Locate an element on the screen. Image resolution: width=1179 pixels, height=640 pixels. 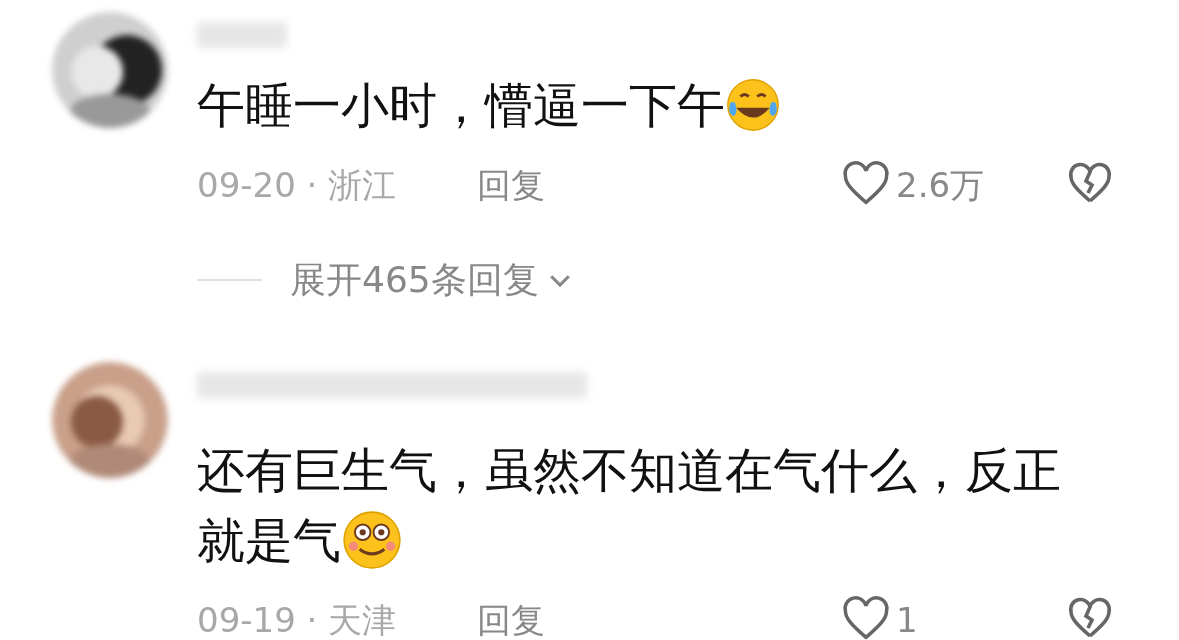
comment-text: 午睡一小时，懵逼一下午 is located at coordinates (461, 105).